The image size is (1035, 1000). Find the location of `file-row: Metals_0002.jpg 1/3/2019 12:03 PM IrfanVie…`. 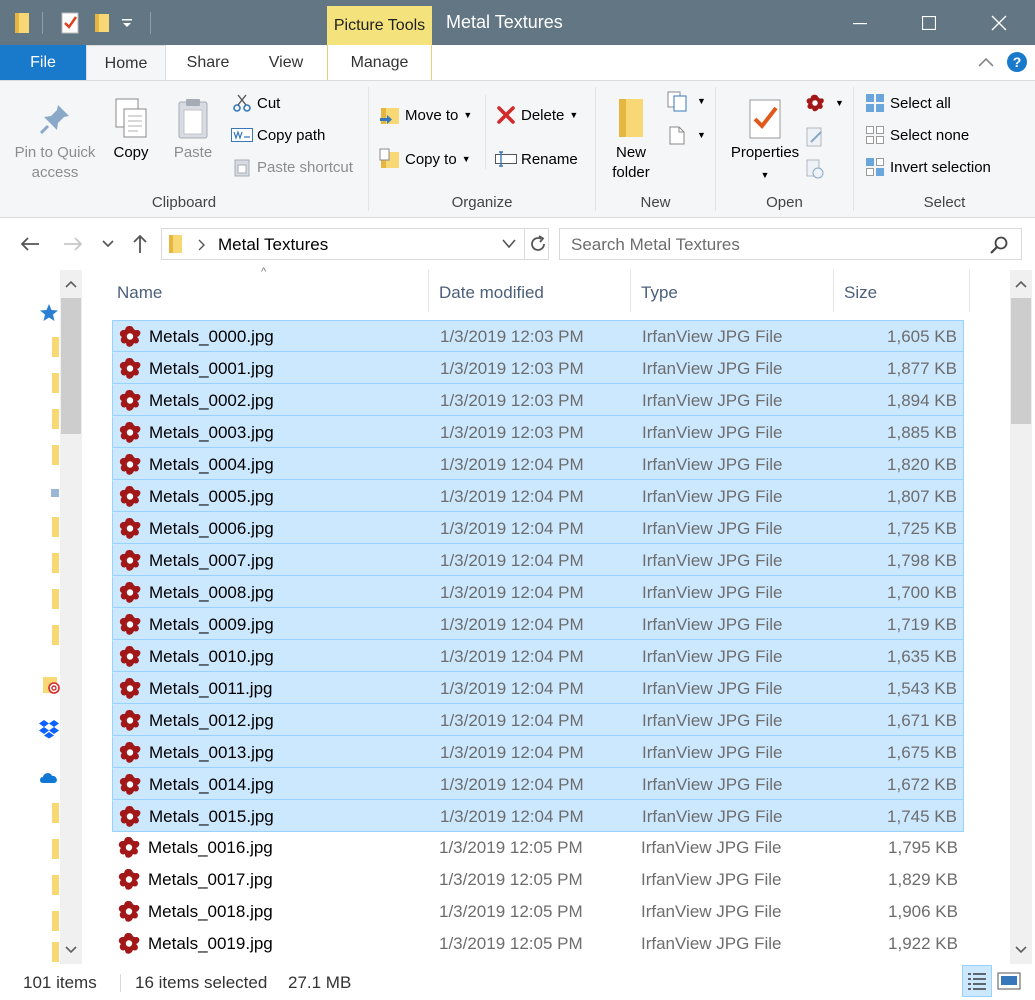

file-row: Metals_0002.jpg 1/3/2019 12:03 PM IrfanVie… is located at coordinates (538, 400).